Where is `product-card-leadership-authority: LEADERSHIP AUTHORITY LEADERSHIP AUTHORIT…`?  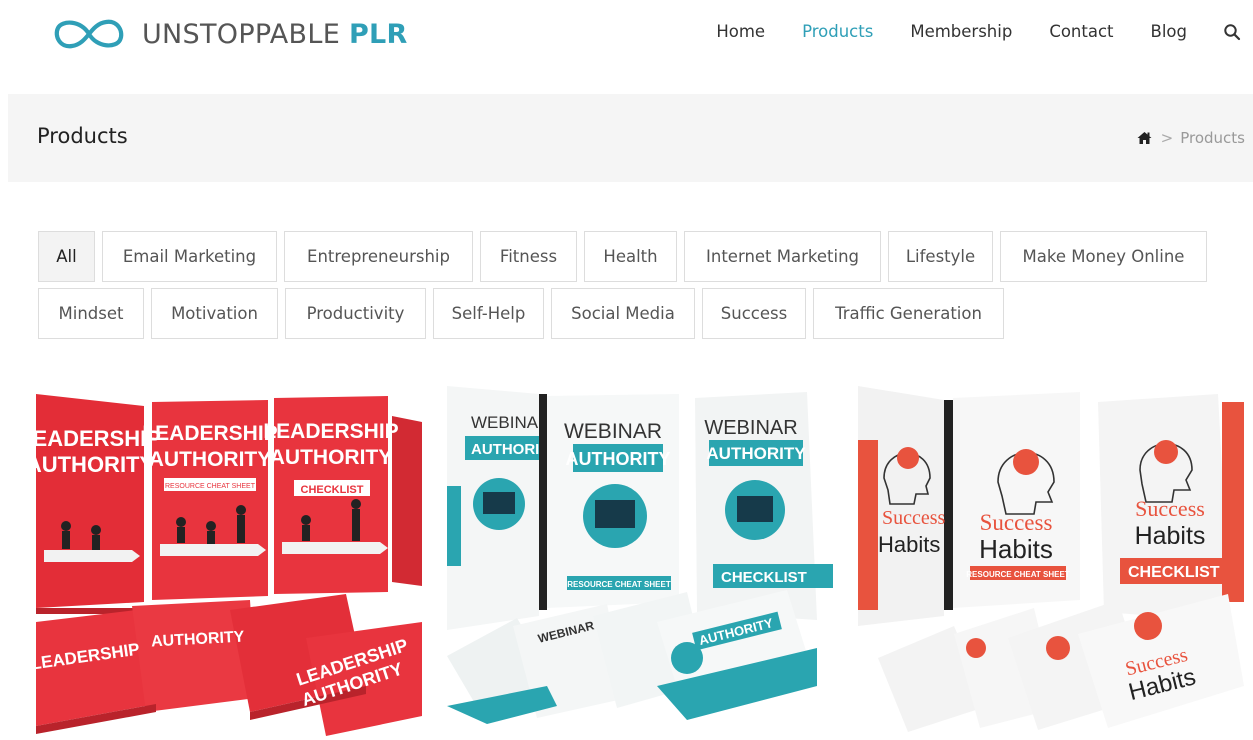 product-card-leadership-authority: LEADERSHIP AUTHORITY LEADERSHIP AUTHORIT… is located at coordinates (229, 563).